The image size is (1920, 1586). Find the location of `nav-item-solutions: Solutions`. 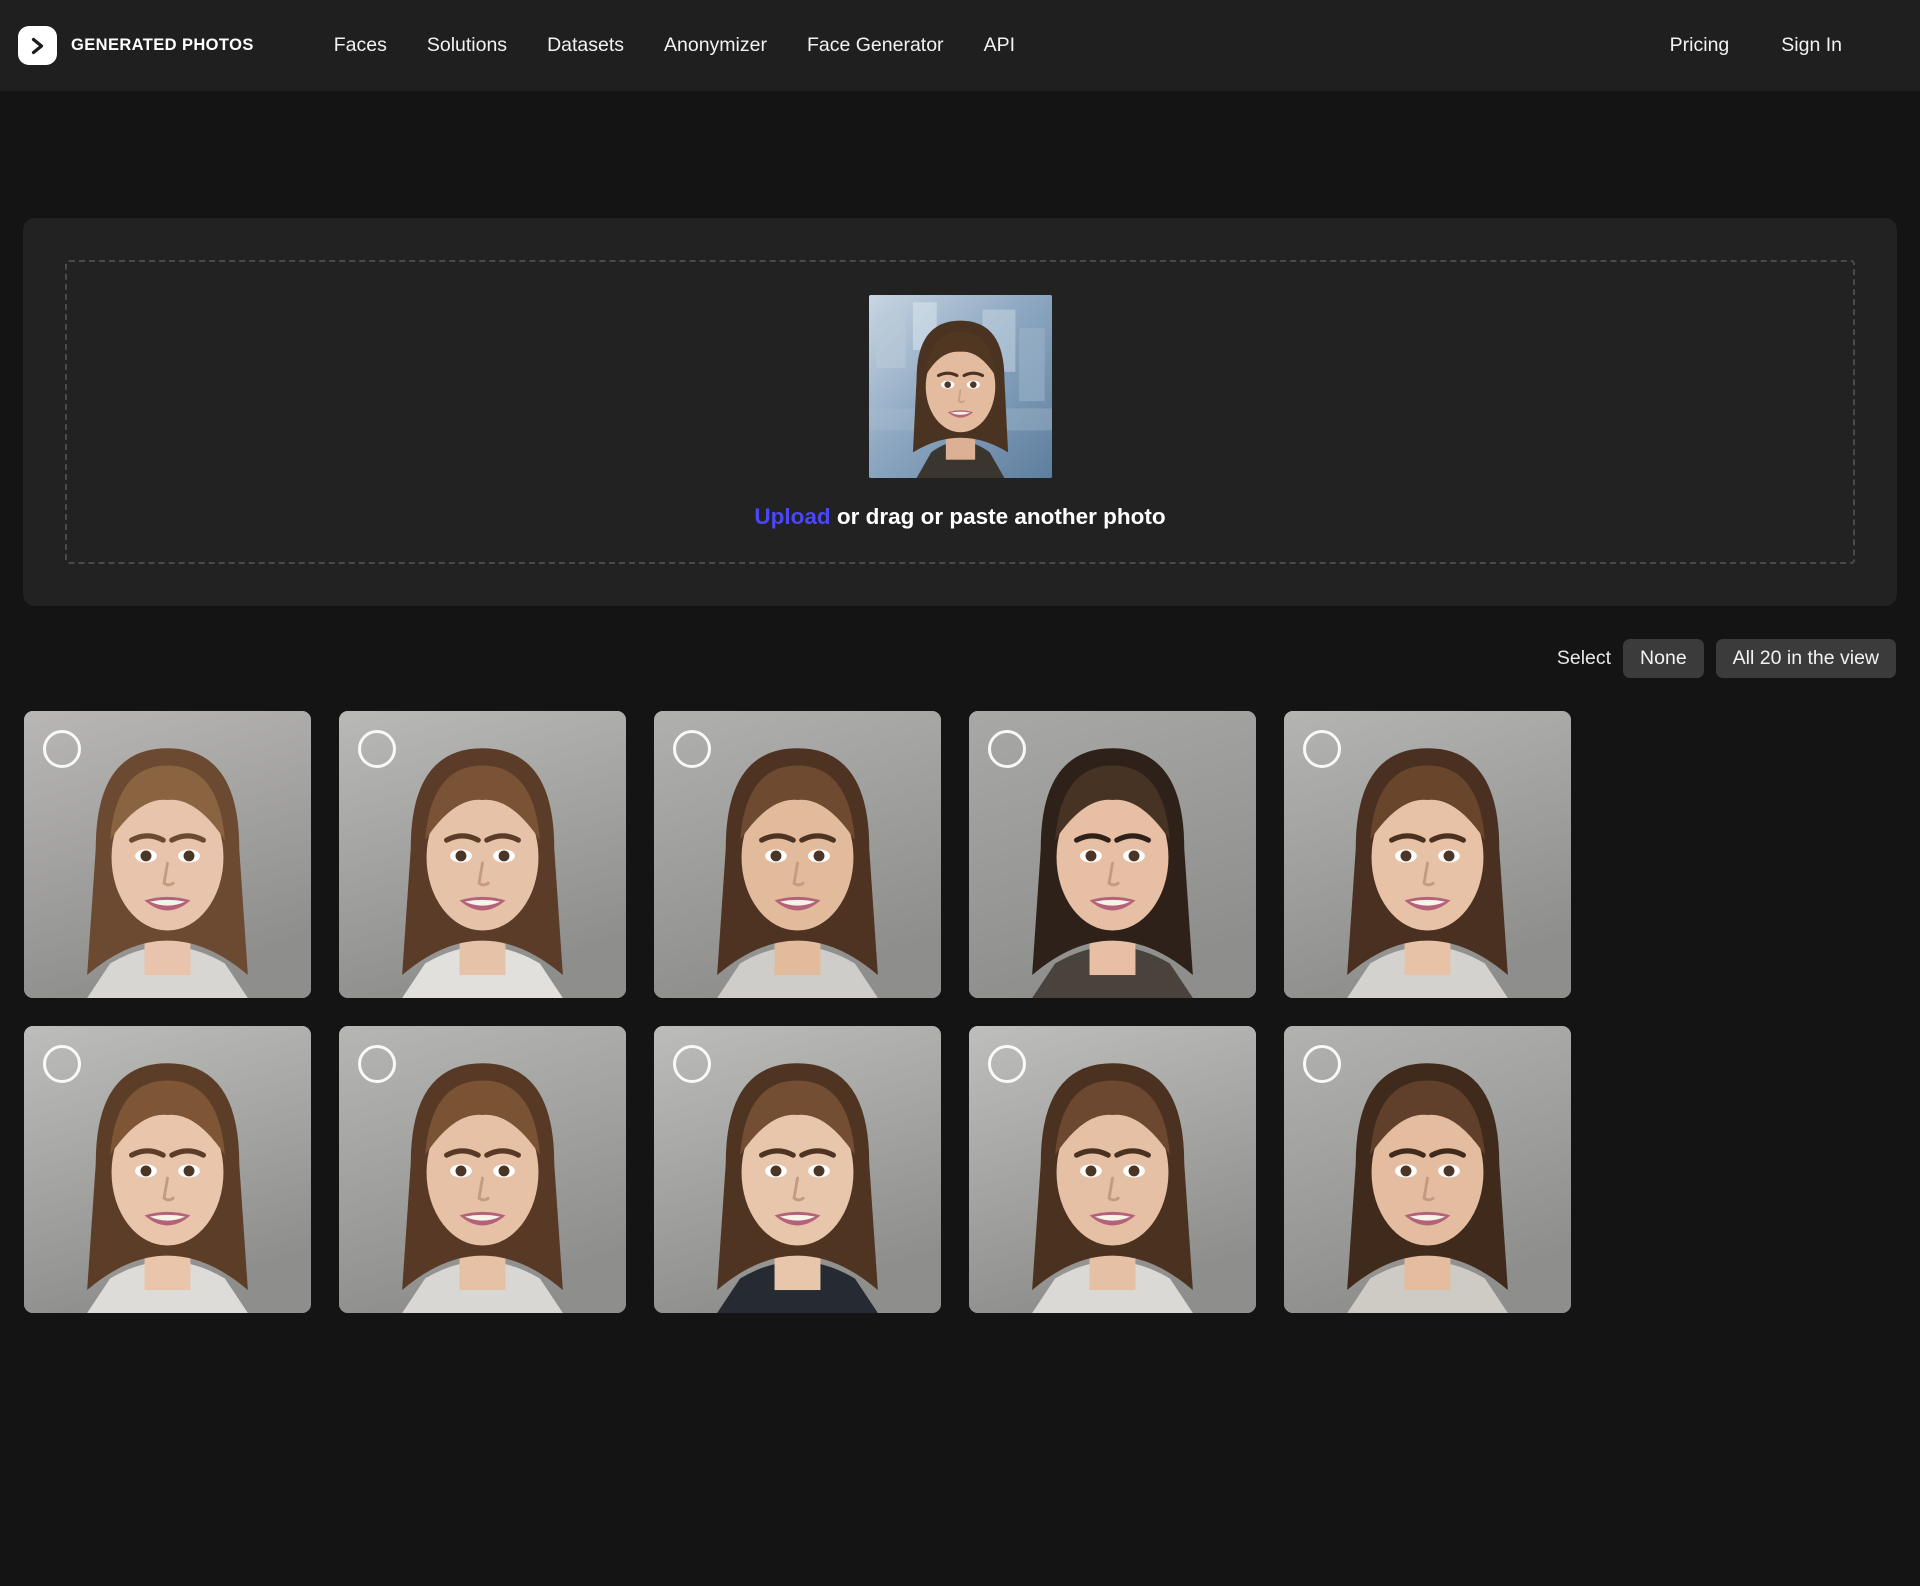

nav-item-solutions: Solutions is located at coordinates (467, 45).